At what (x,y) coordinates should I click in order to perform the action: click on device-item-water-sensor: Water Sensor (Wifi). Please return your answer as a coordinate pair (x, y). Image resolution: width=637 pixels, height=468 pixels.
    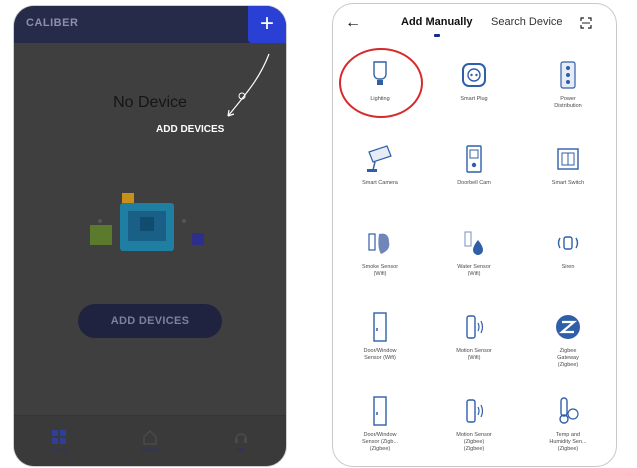
    Looking at the image, I should click on (474, 256).